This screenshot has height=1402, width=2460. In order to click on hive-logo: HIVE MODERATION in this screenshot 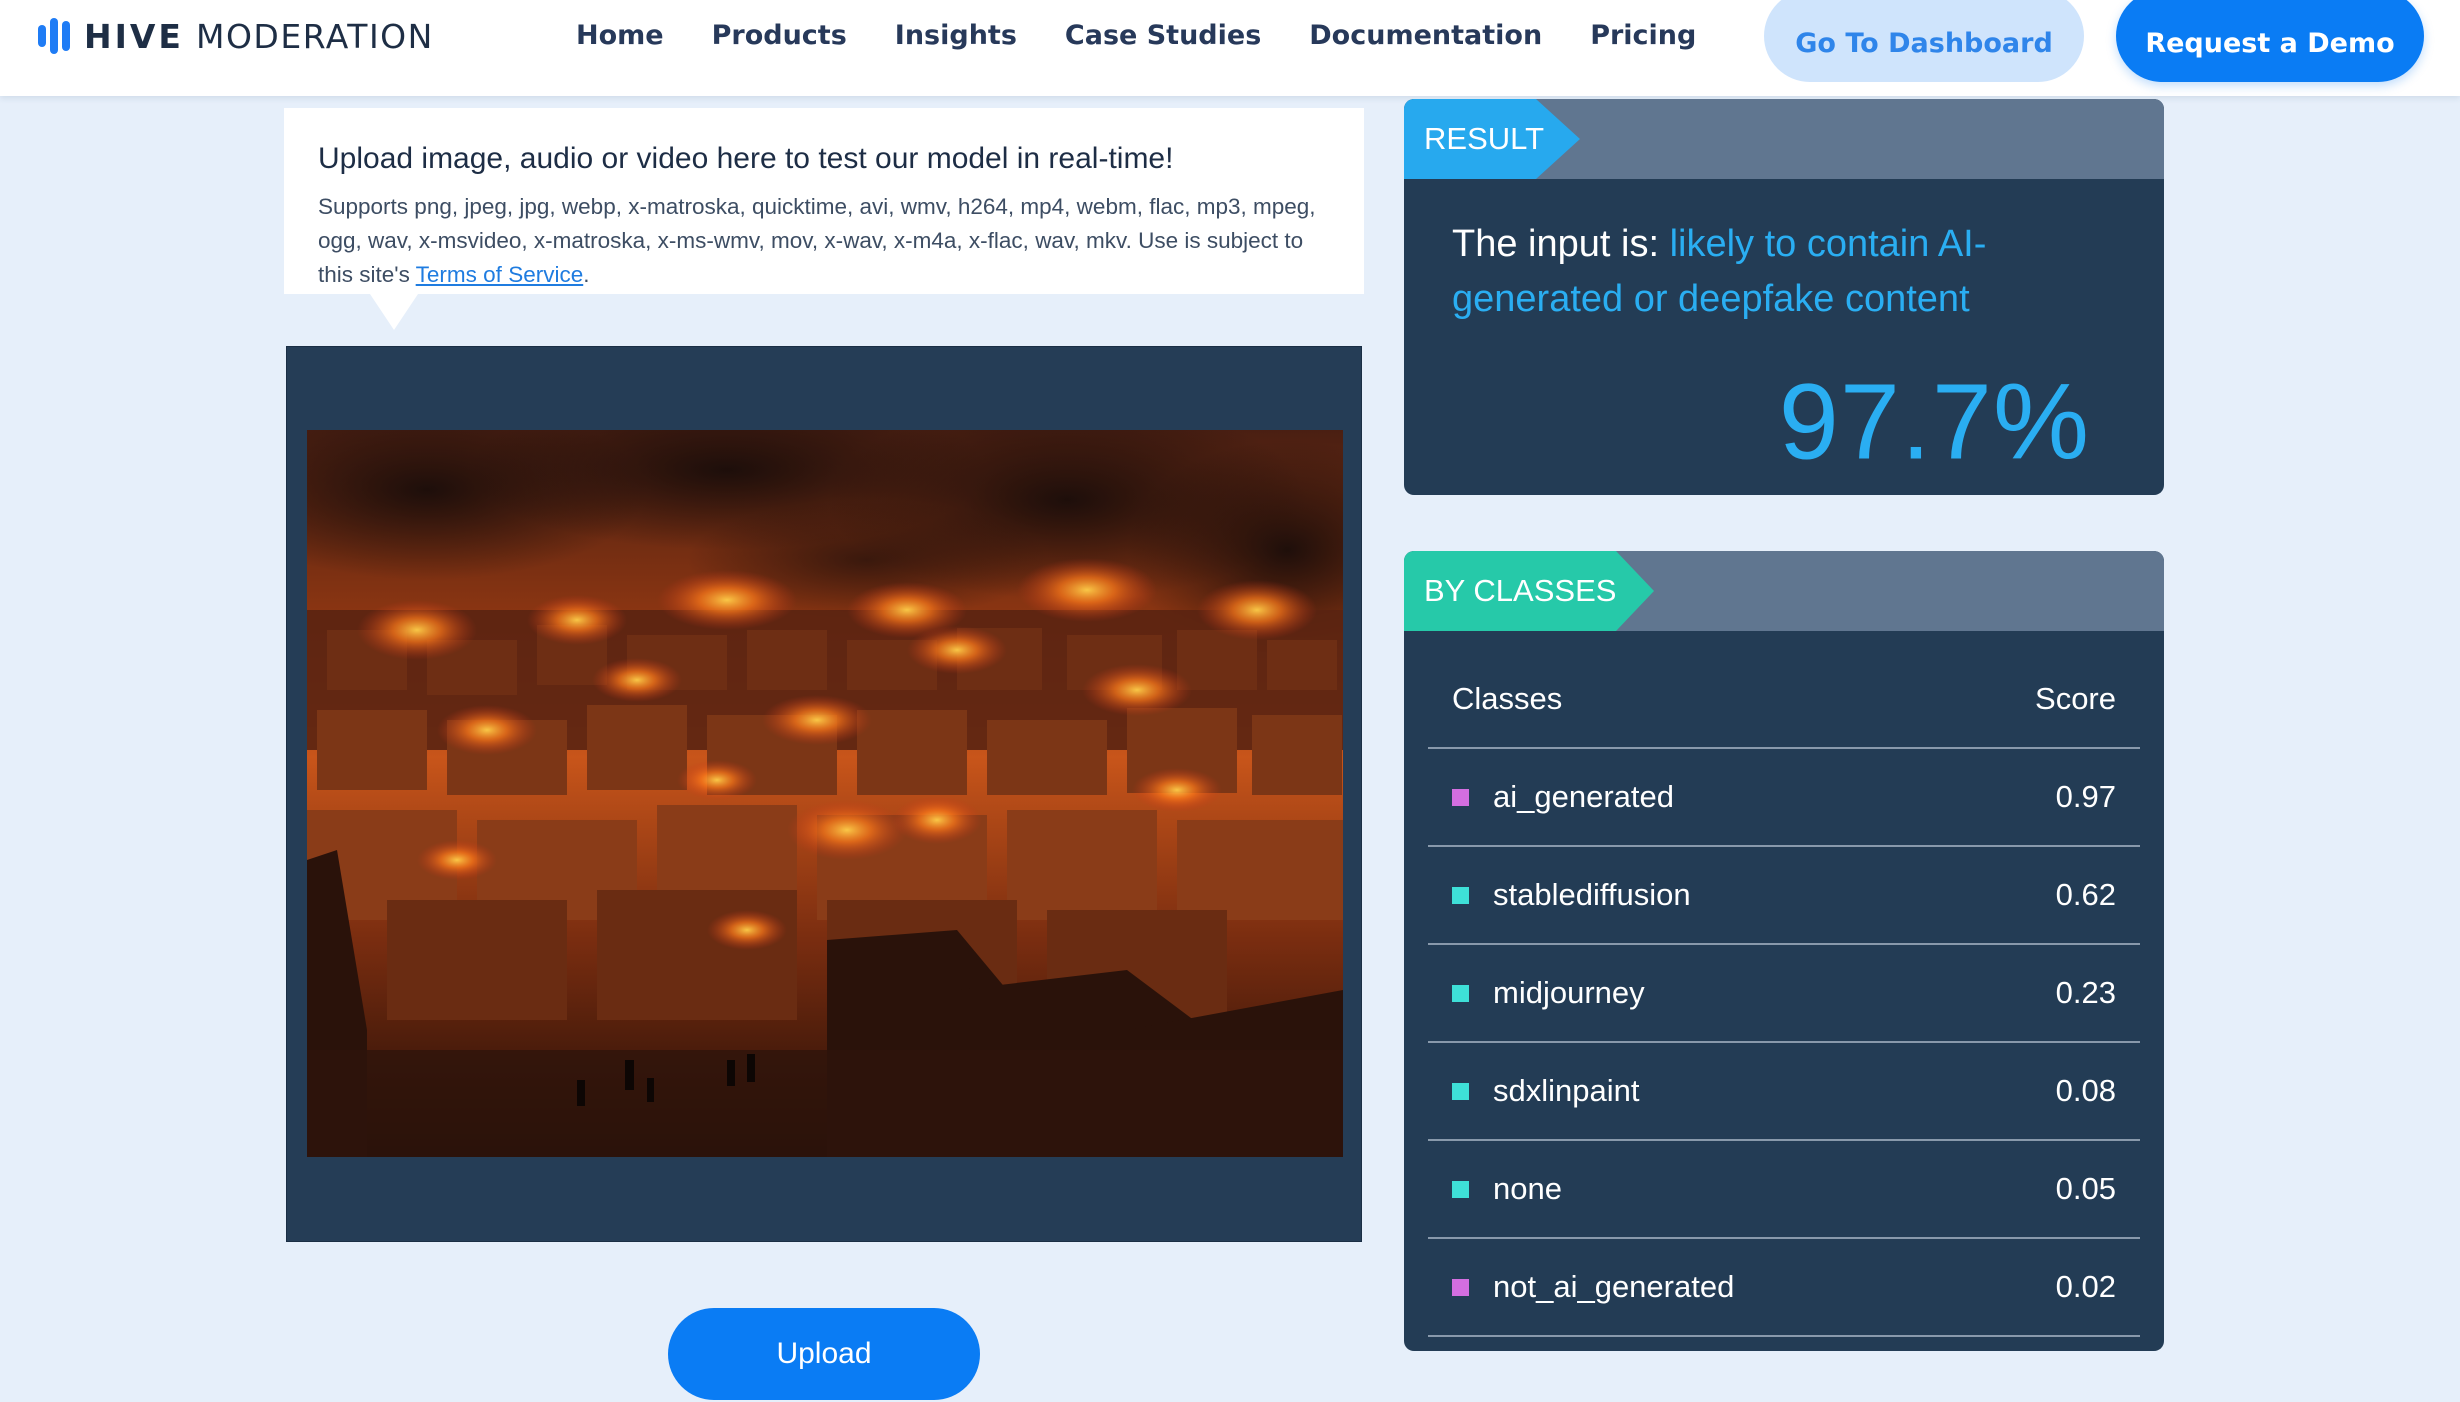, I will do `click(236, 36)`.